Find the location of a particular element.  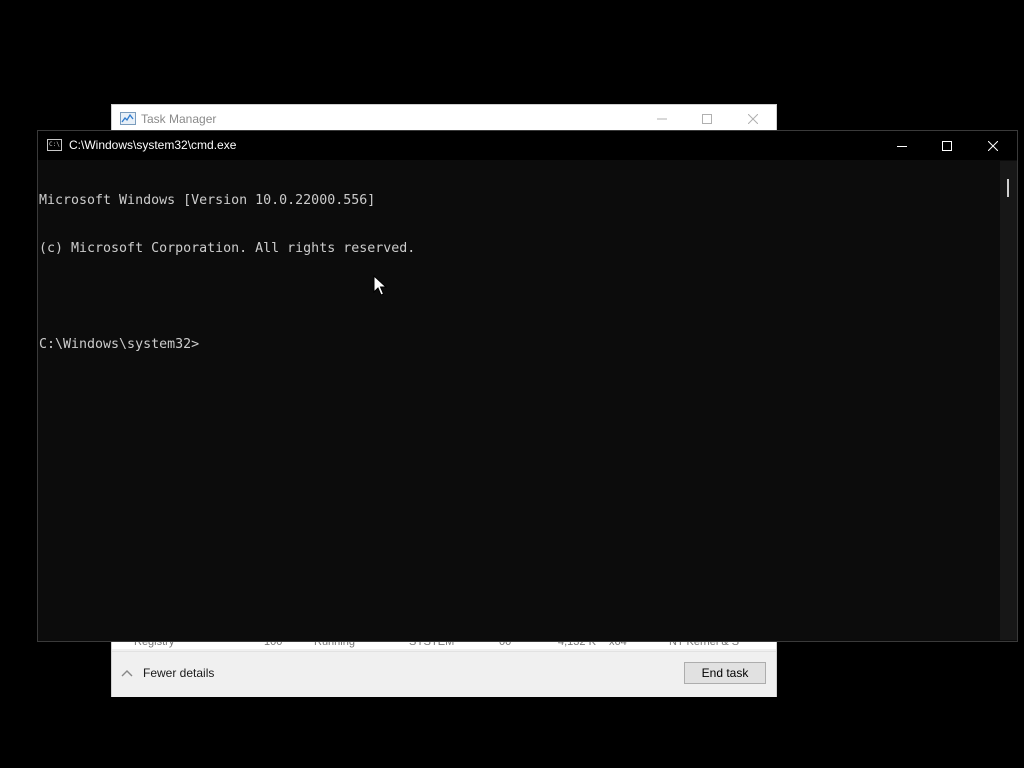

cmd-maximize-button is located at coordinates (947, 145).